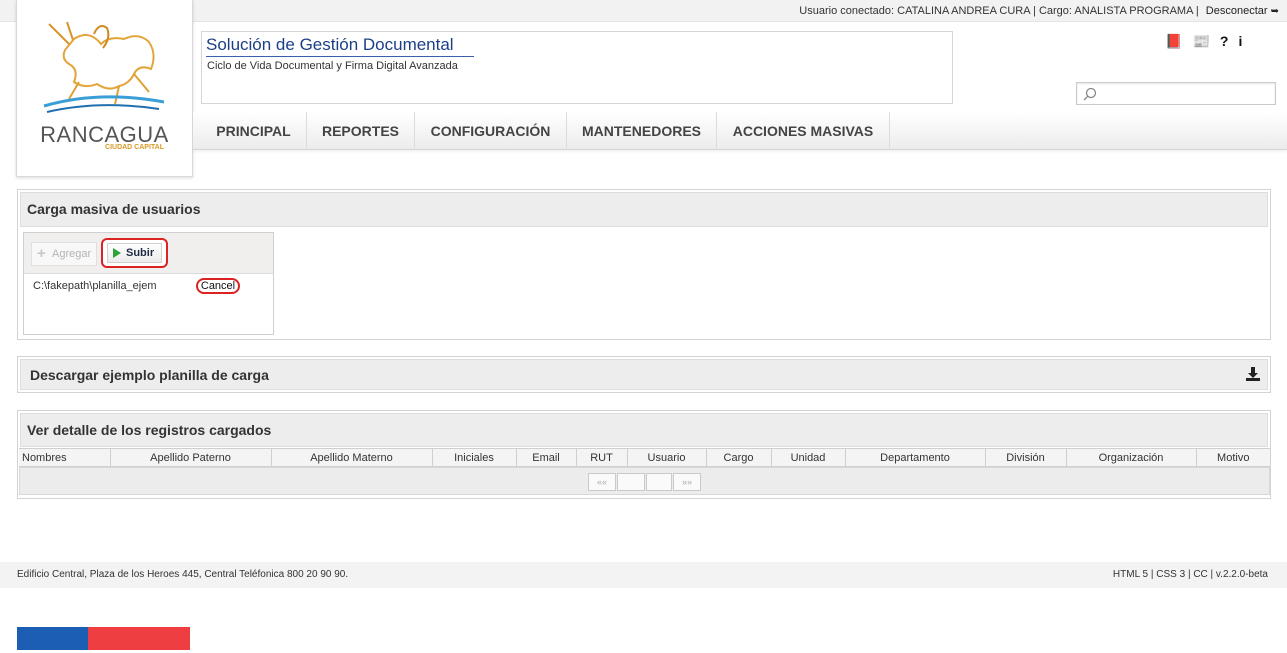 The height and width of the screenshot is (653, 1287). I want to click on download-panel-title: Descargar ejemplo planilla de carga, so click(644, 374).